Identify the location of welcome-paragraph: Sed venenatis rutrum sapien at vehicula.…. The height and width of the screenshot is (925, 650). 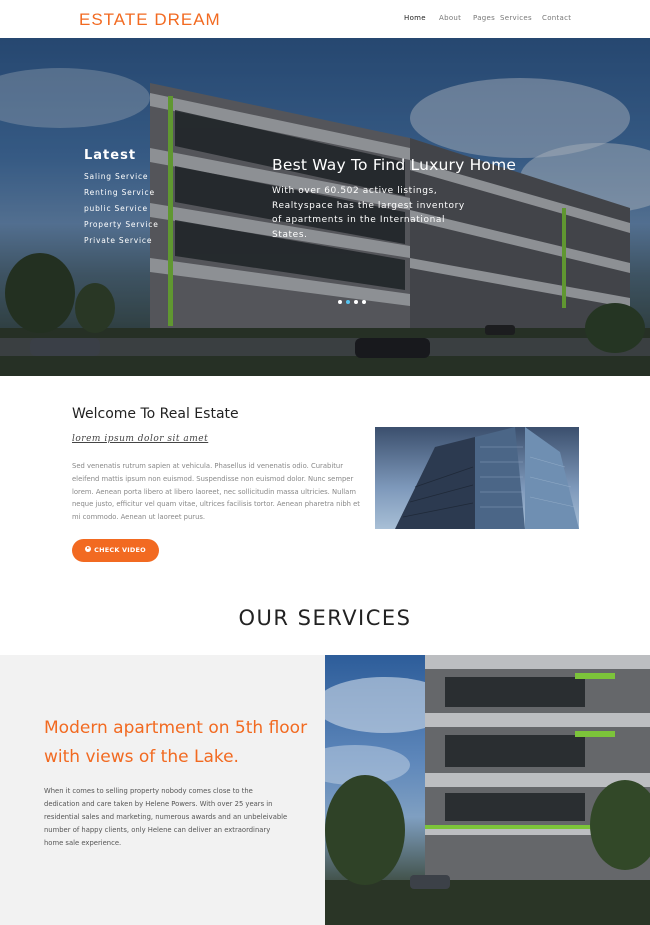
(216, 492).